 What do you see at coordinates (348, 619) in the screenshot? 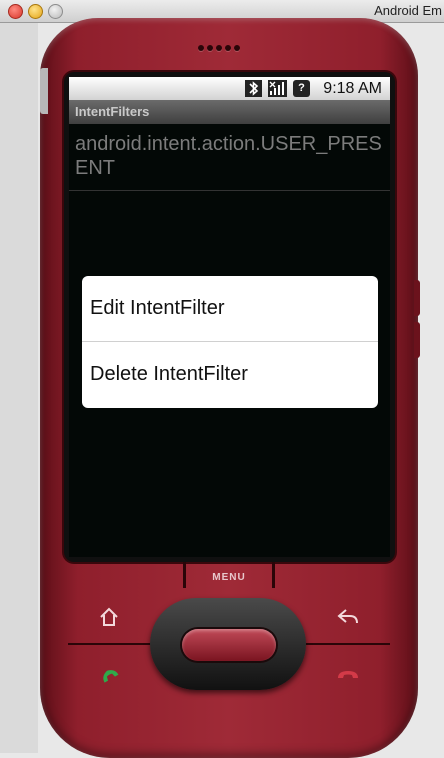
I see `back-icon` at bounding box center [348, 619].